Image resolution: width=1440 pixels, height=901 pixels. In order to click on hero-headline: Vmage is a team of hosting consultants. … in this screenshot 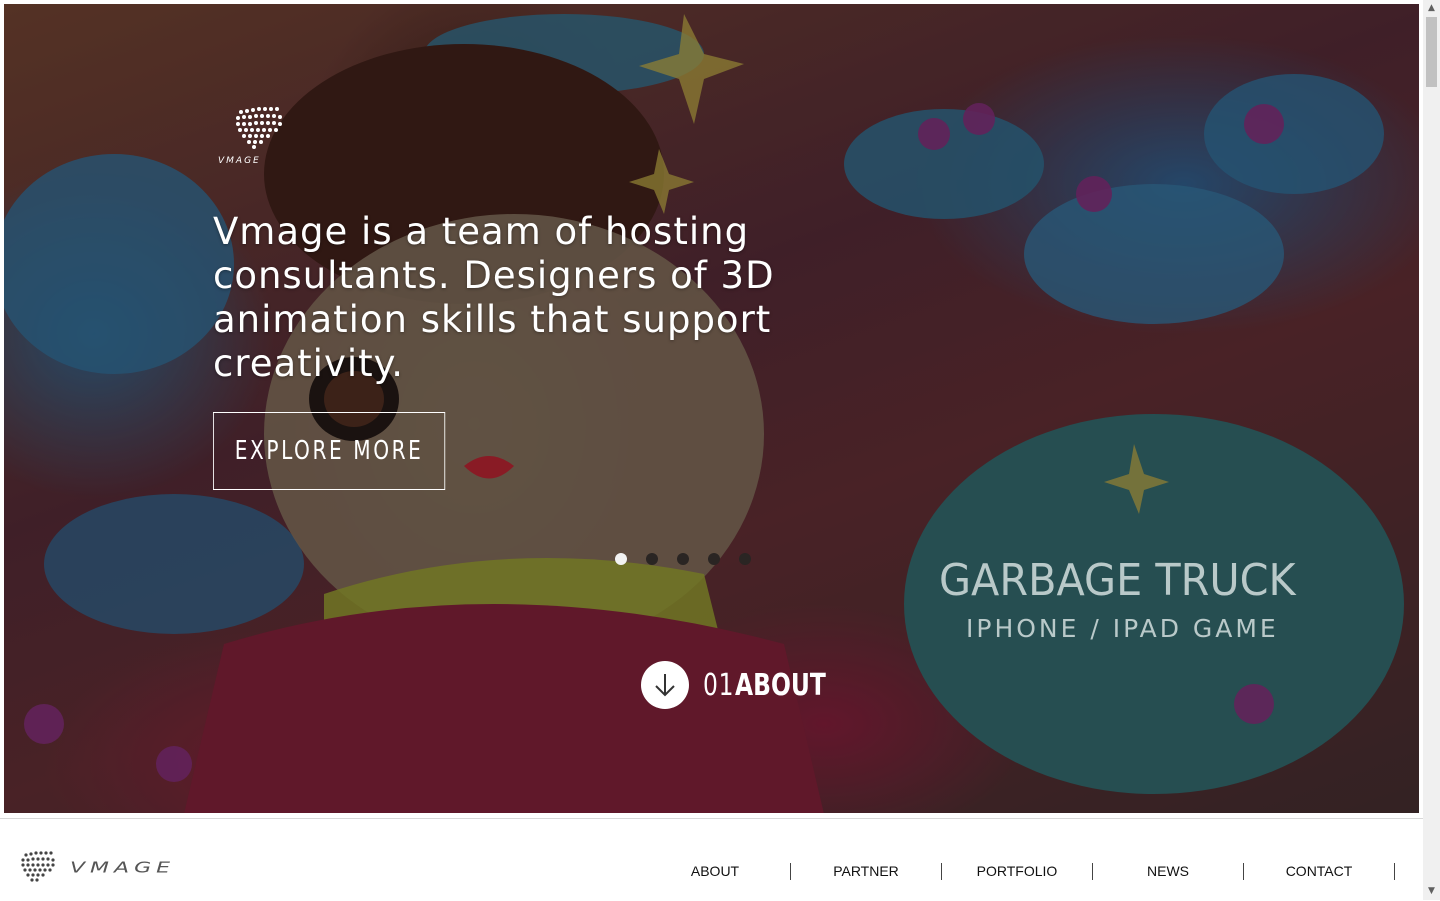, I will do `click(494, 297)`.